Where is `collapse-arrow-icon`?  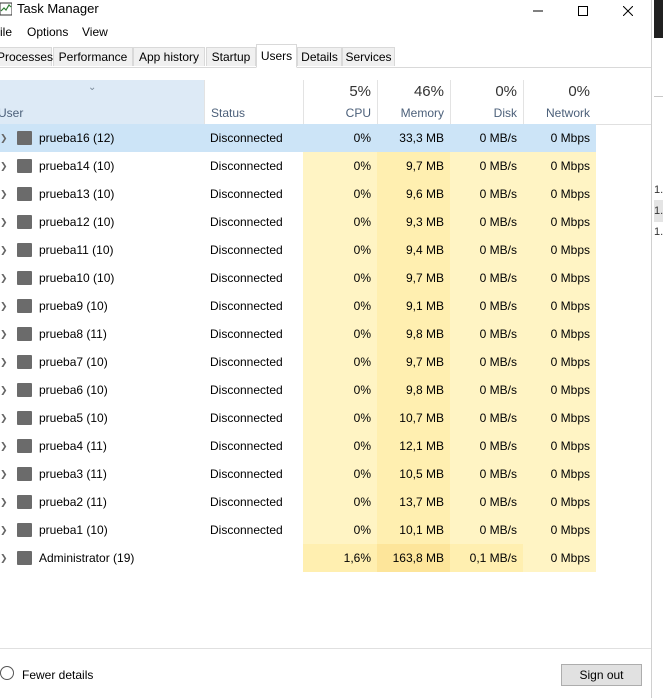
collapse-arrow-icon is located at coordinates (7, 673).